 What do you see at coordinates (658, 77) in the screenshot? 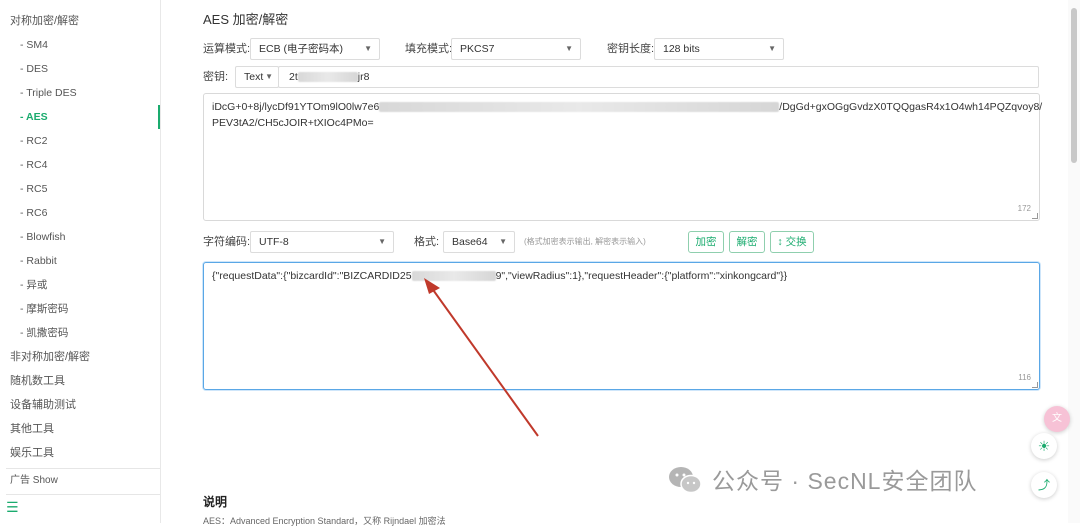
I see `key-input: 2t jr8` at bounding box center [658, 77].